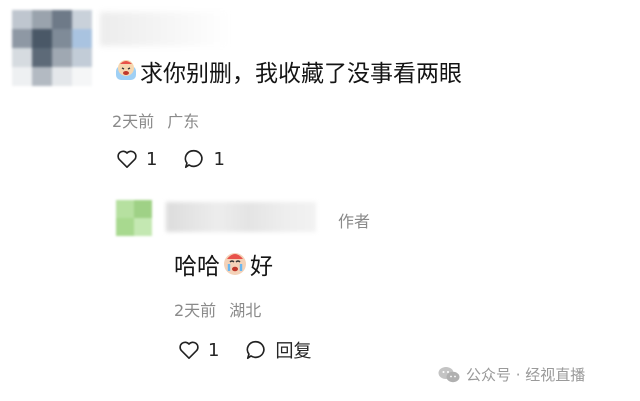 Image resolution: width=640 pixels, height=401 pixels. Describe the element at coordinates (219, 159) in the screenshot. I see `reply-count: 1` at that location.